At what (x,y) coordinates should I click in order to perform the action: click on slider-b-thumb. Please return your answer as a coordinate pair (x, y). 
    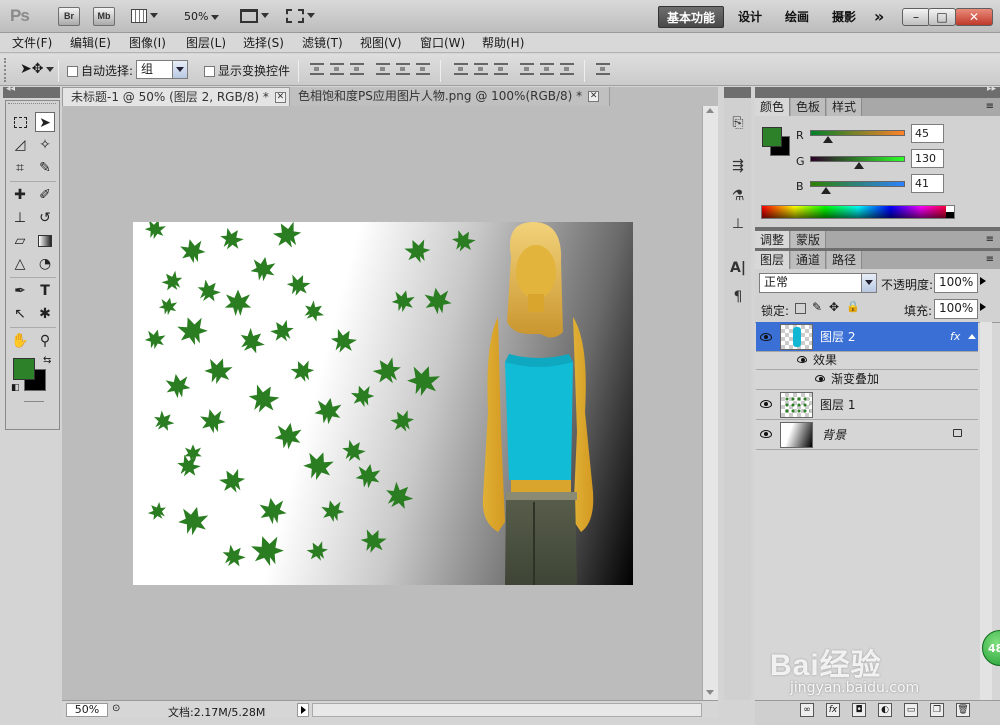
    Looking at the image, I should click on (826, 190).